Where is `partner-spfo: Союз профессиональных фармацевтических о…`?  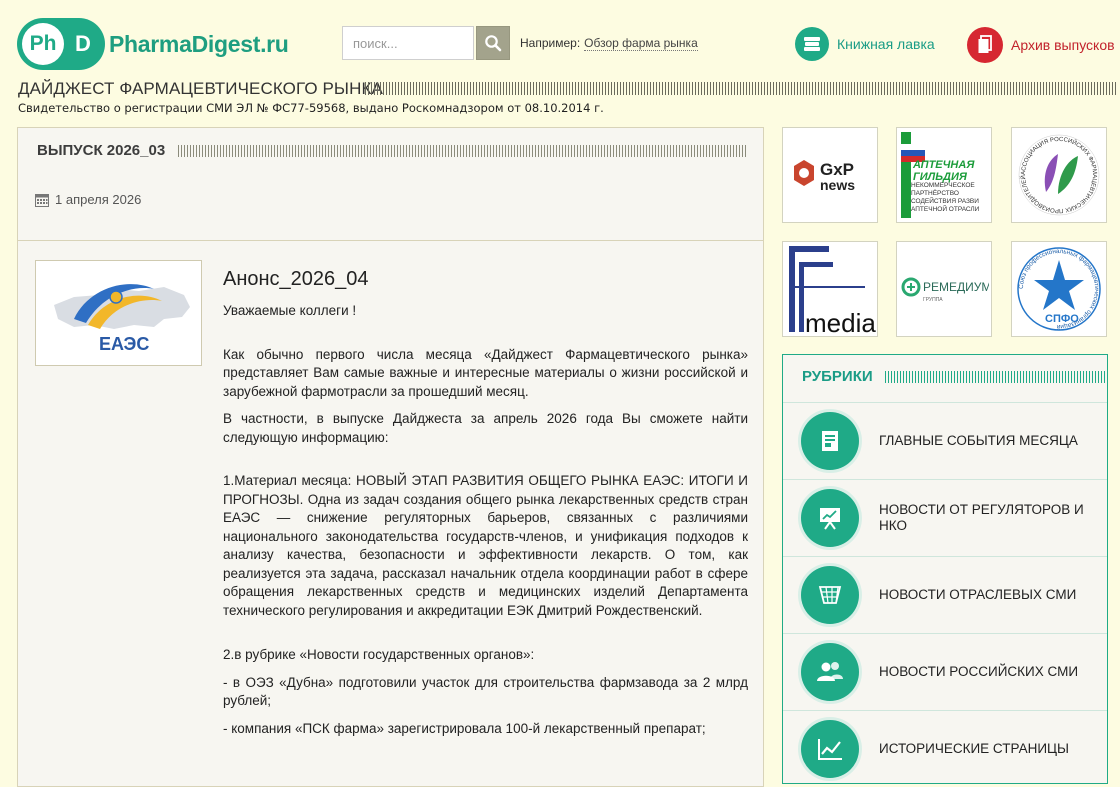
partner-spfo: Союз профессиональных фармацевтических о… is located at coordinates (1059, 289).